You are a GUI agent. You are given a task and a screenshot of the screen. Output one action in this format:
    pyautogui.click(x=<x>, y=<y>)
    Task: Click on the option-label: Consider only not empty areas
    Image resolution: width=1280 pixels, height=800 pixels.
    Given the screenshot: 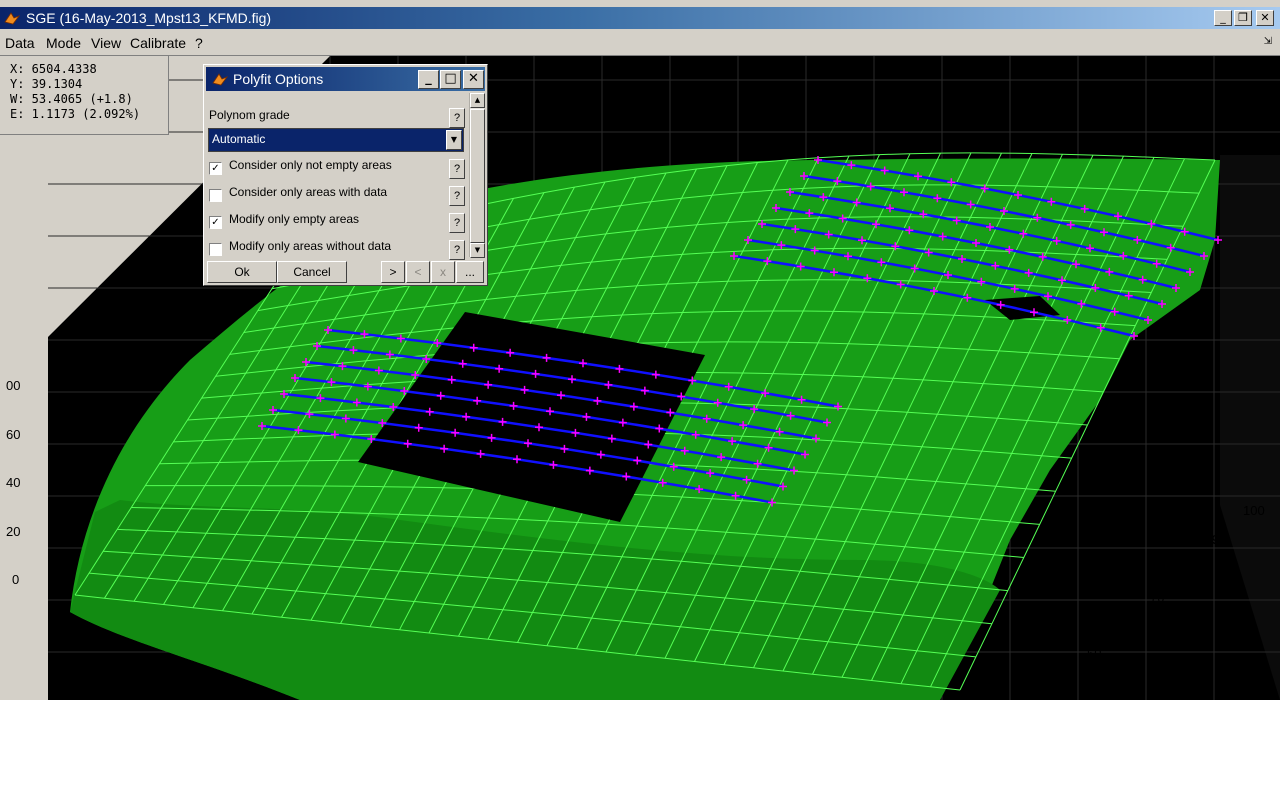 What is the action you would take?
    pyautogui.click(x=310, y=165)
    